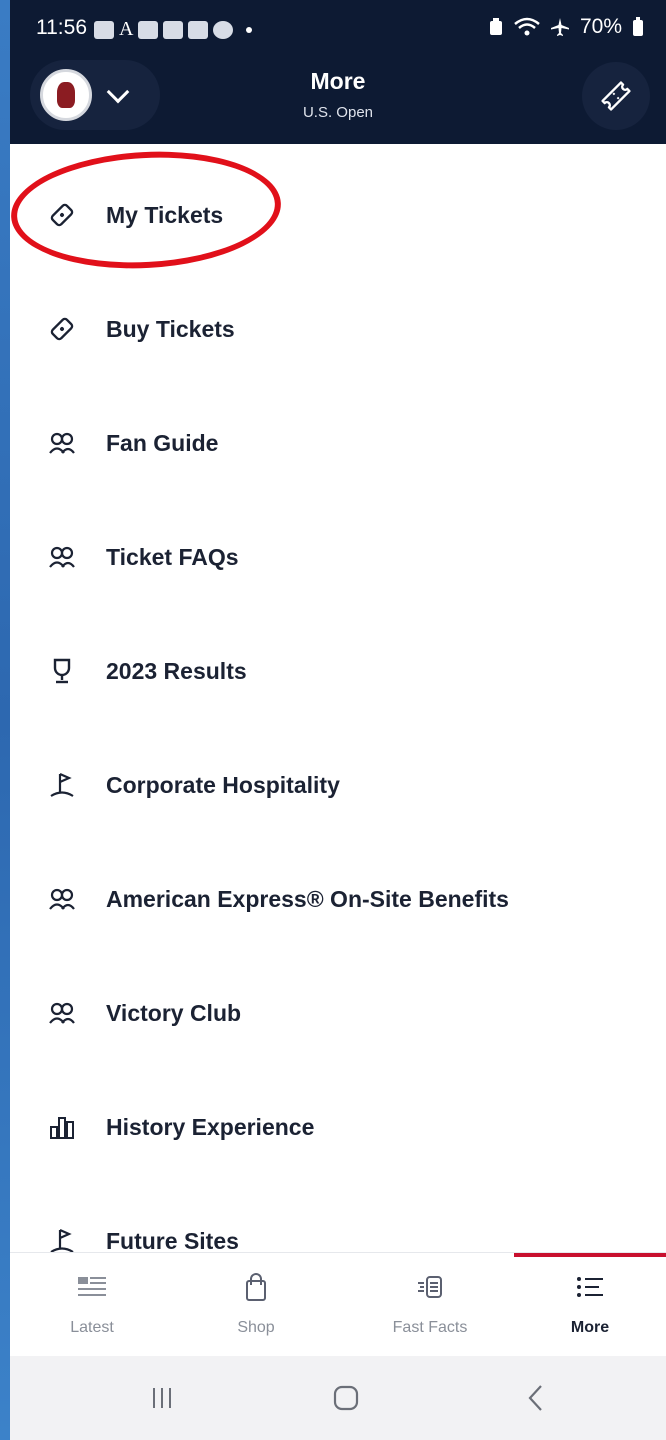 Image resolution: width=666 pixels, height=1440 pixels. What do you see at coordinates (172, 556) in the screenshot?
I see `menu-item-label: Ticket FAQs` at bounding box center [172, 556].